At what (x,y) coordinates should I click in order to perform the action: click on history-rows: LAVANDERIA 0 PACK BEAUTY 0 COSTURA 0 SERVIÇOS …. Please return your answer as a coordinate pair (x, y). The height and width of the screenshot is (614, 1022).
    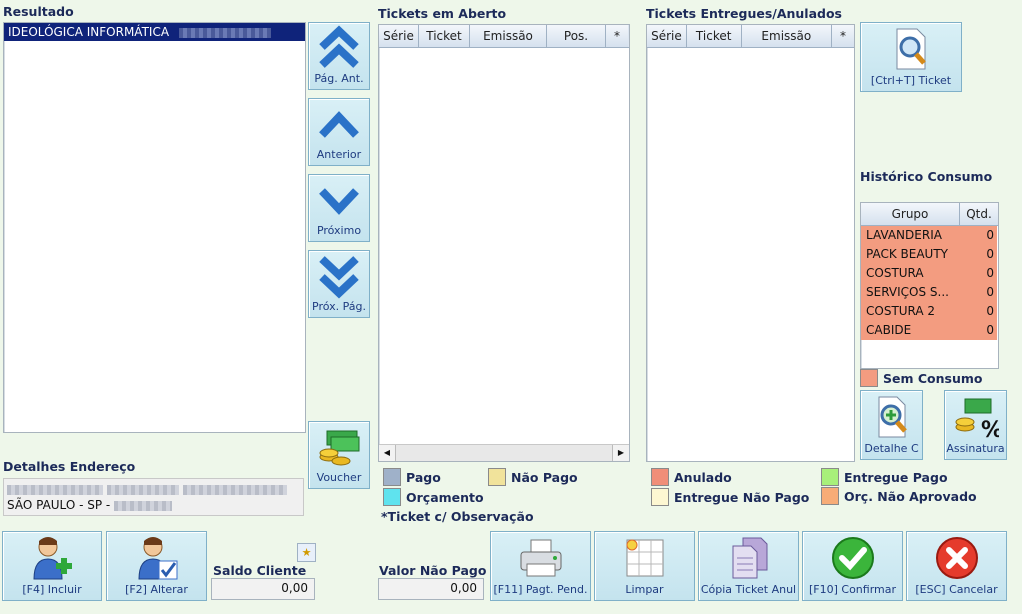
    Looking at the image, I should click on (929, 283).